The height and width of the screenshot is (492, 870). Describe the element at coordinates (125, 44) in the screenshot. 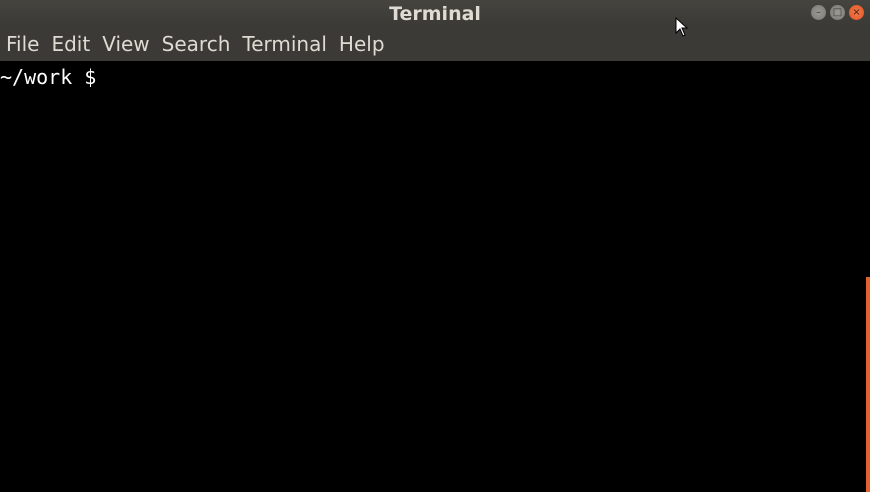

I see `menu-item-view: View` at that location.